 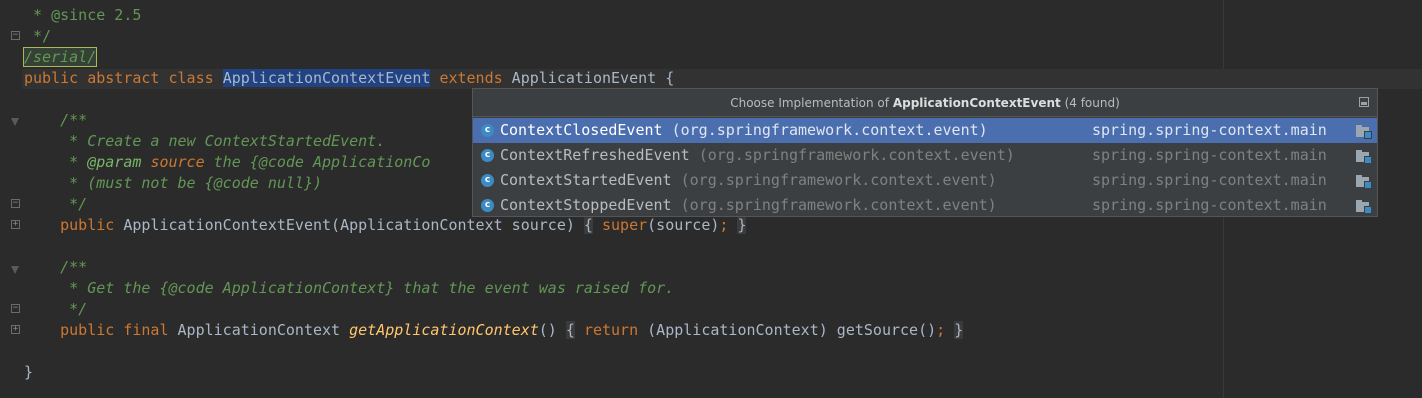 What do you see at coordinates (1090, 103) in the screenshot?
I see `popup-title-count: (4 found)` at bounding box center [1090, 103].